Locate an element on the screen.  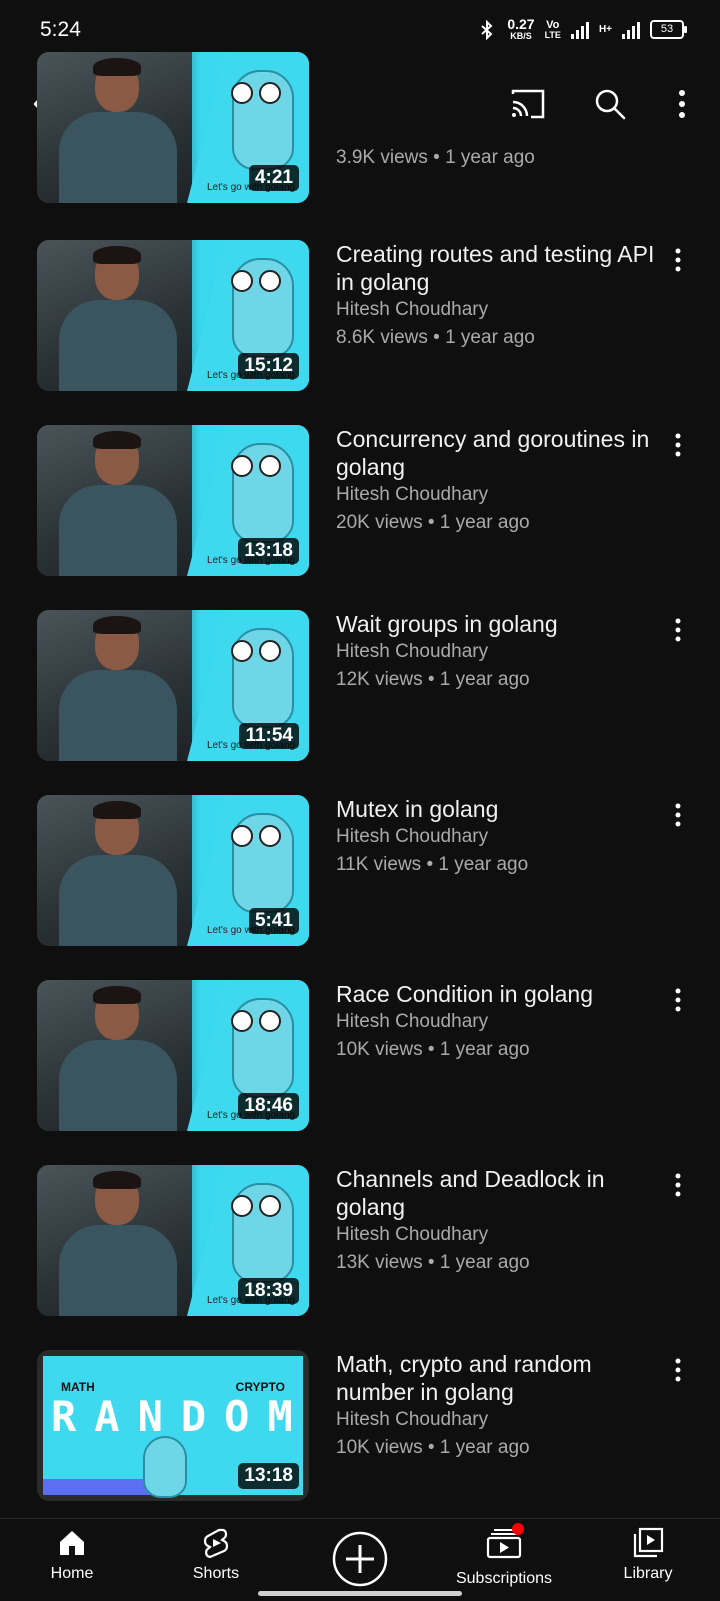
video-stats: 11K views • 1 year ago is located at coordinates (432, 864).